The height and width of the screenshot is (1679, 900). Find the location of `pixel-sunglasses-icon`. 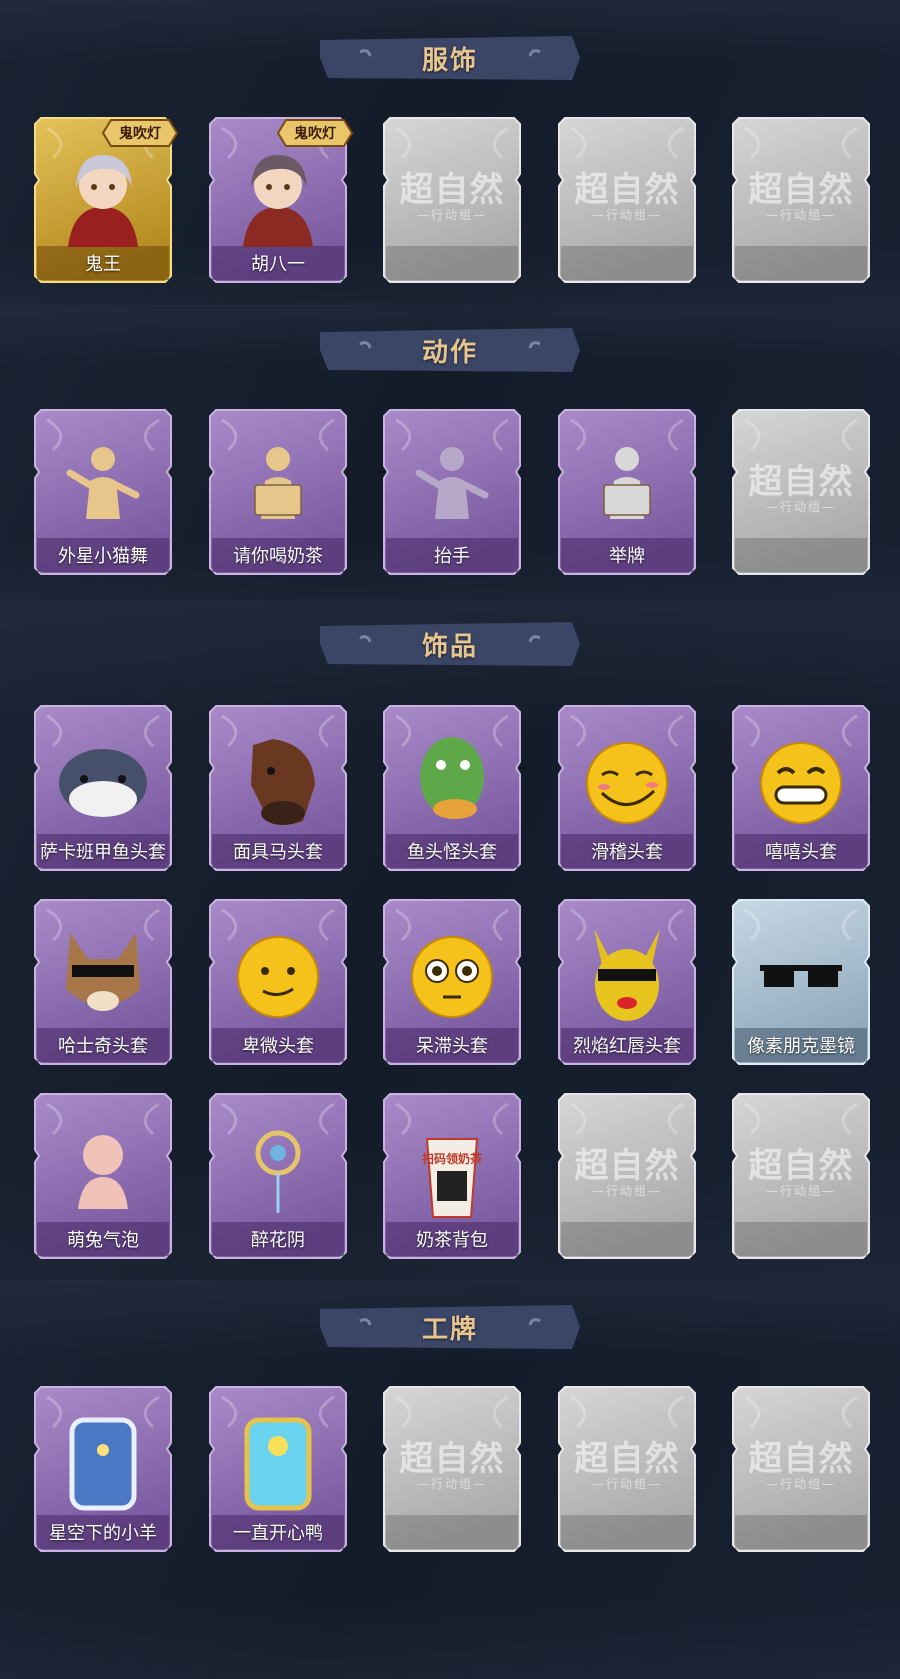

pixel-sunglasses-icon is located at coordinates (801, 976).